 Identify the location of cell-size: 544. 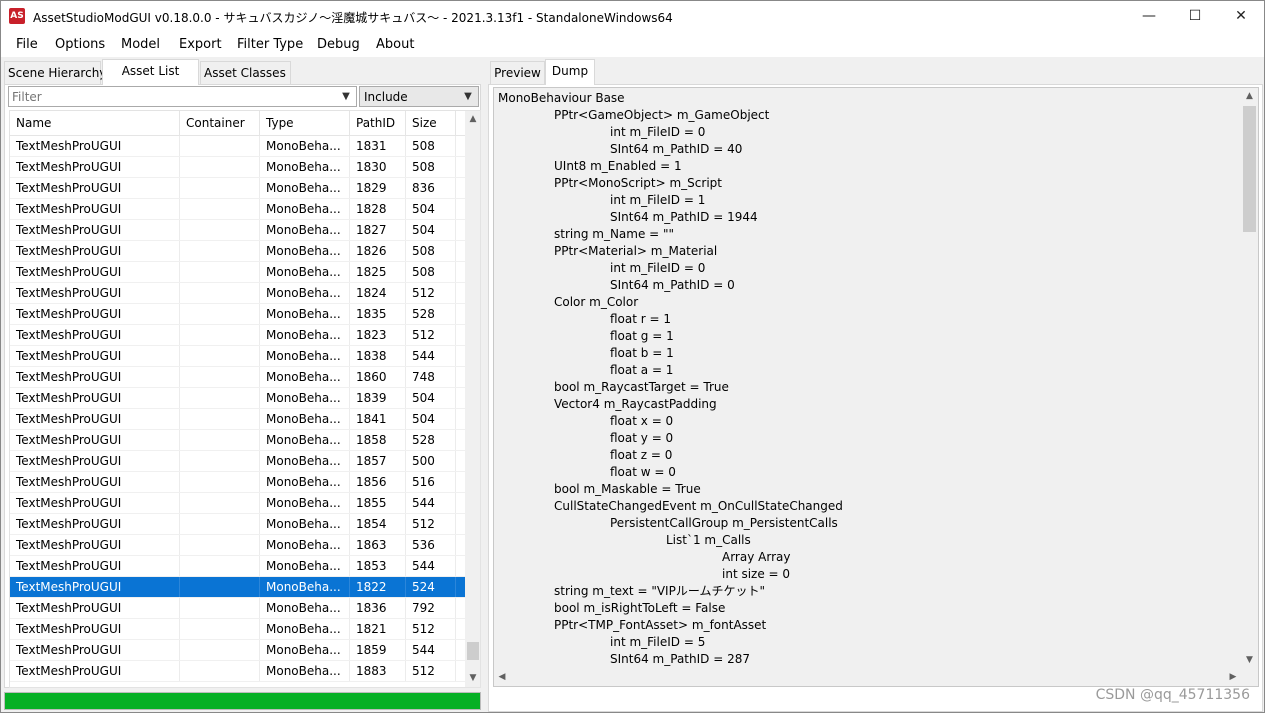
(431, 503).